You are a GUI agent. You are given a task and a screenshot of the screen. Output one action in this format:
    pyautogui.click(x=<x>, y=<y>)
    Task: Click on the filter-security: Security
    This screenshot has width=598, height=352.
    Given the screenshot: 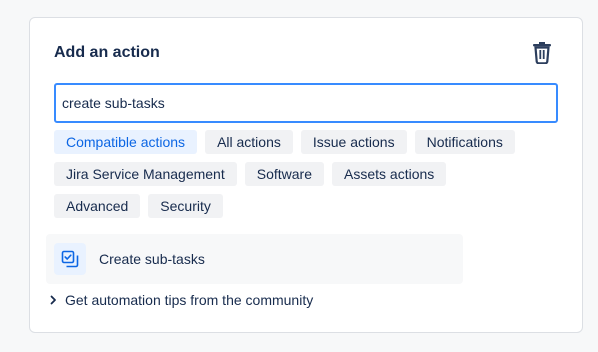 What is the action you would take?
    pyautogui.click(x=185, y=206)
    